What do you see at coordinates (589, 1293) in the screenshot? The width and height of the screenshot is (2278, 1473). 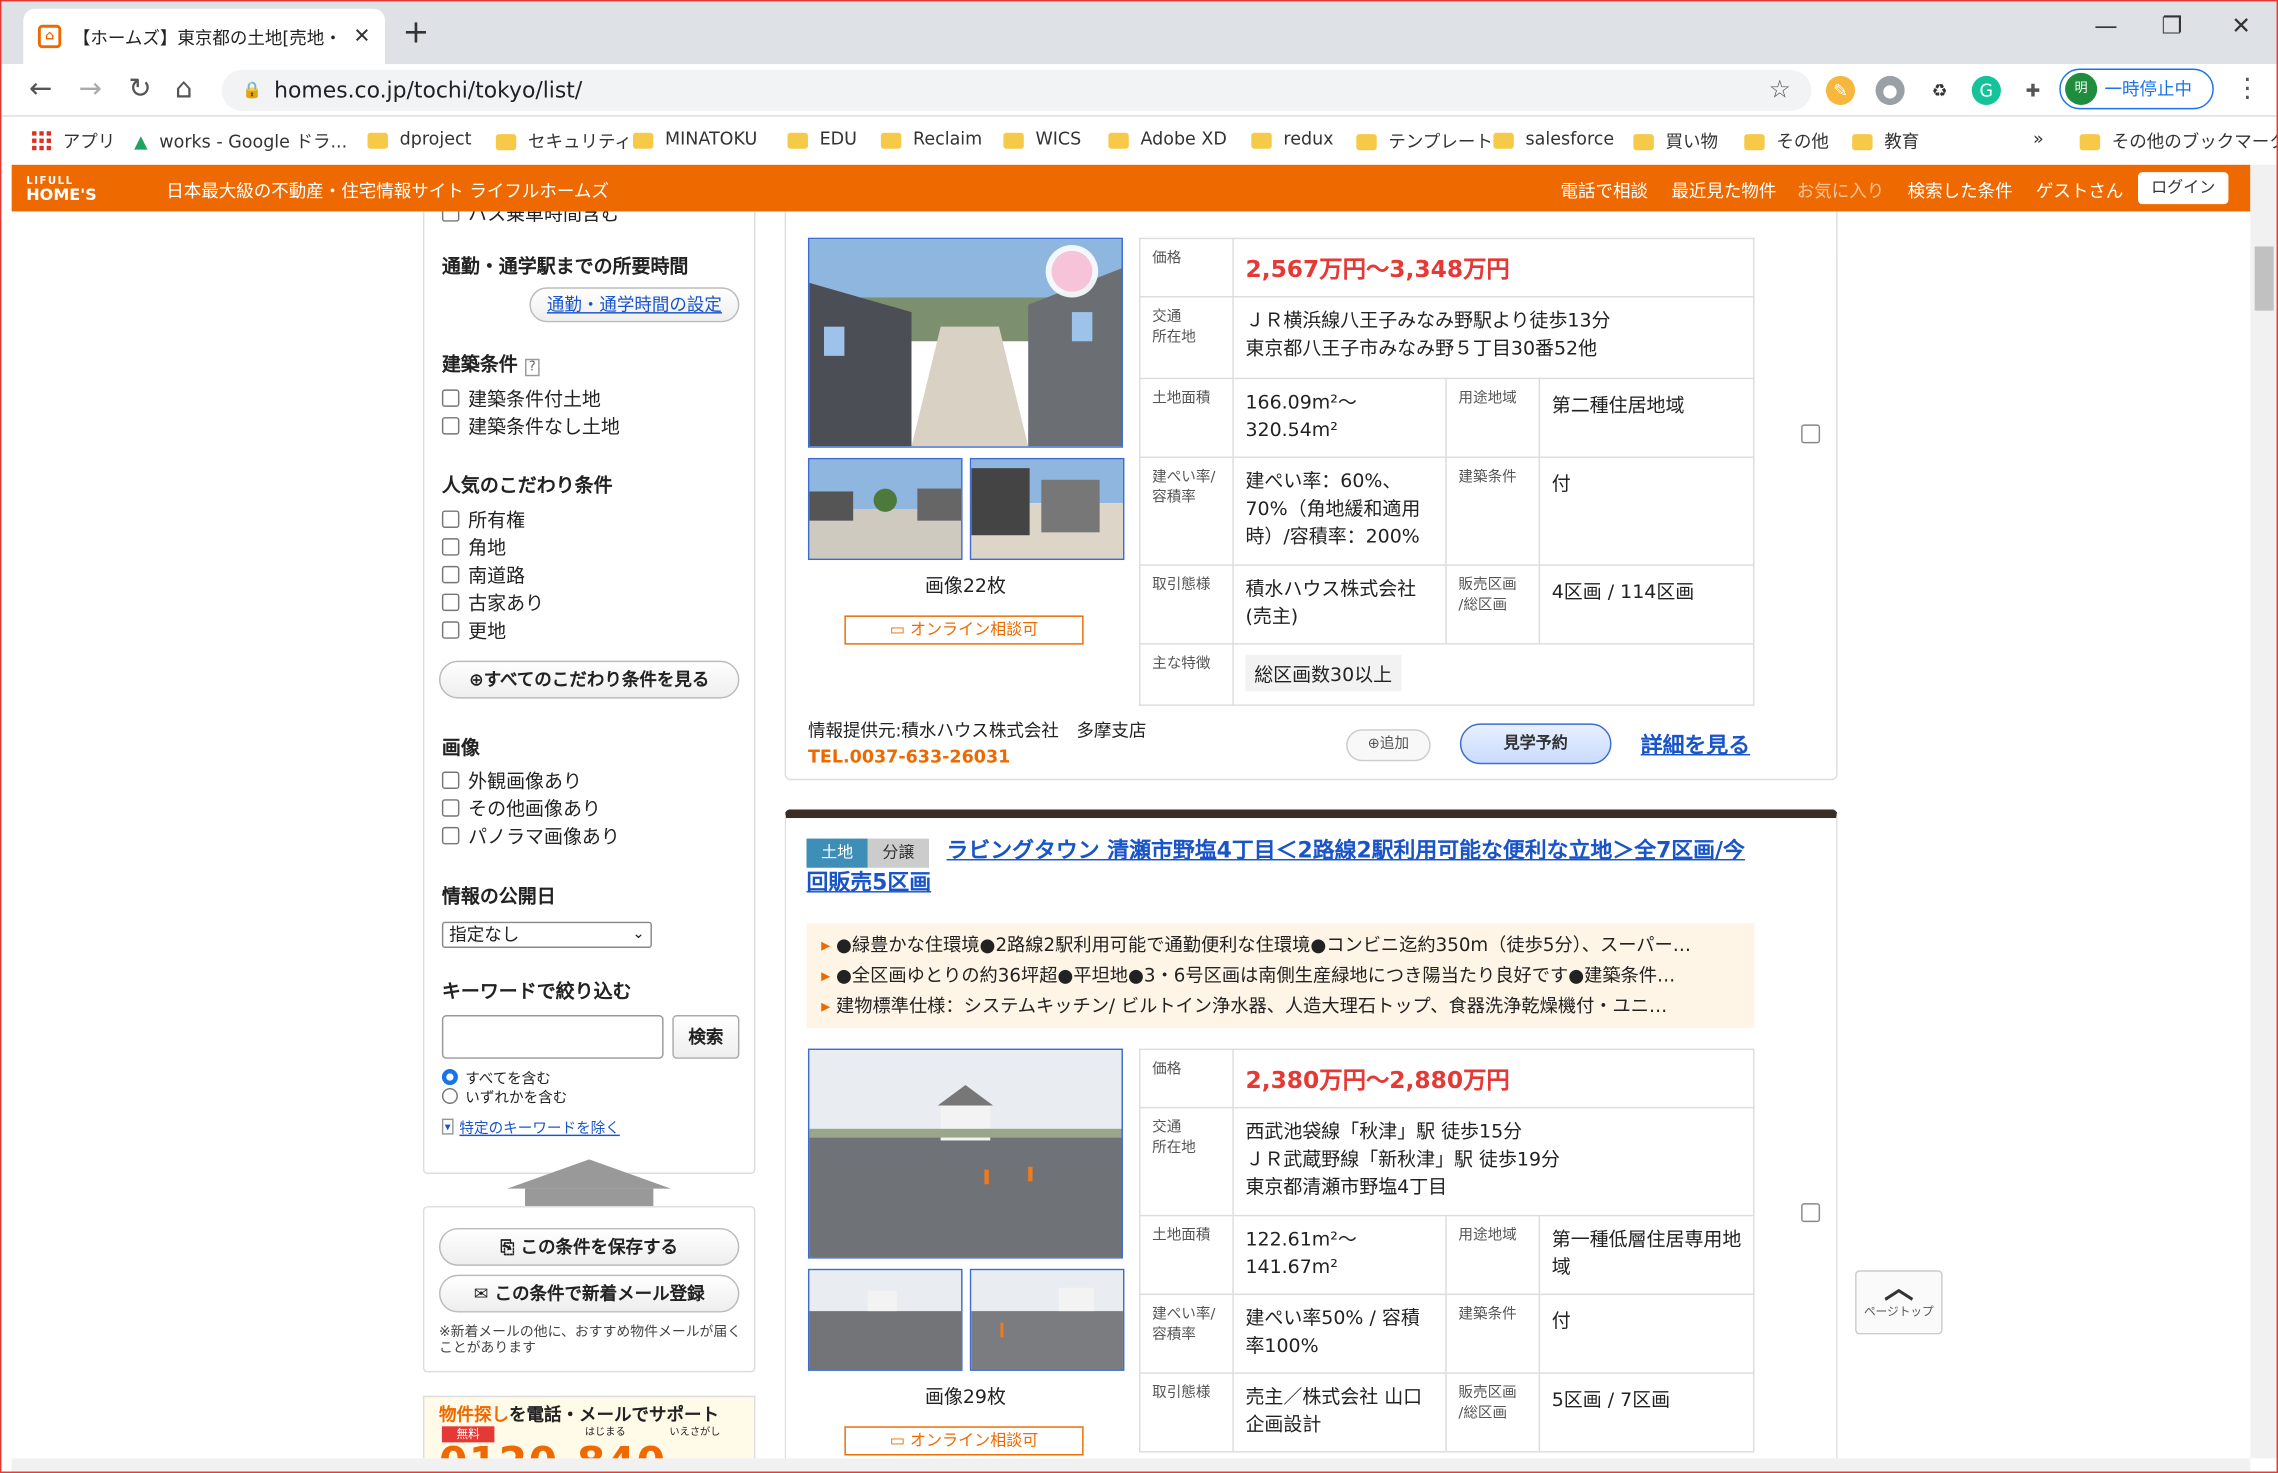 I see `new-mail-register-button: ✉ この条件で新着メール登録` at bounding box center [589, 1293].